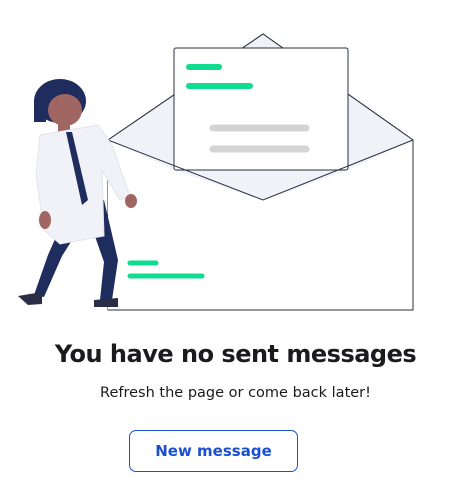 This screenshot has width=471, height=478. What do you see at coordinates (261, 109) in the screenshot?
I see `letter-paper` at bounding box center [261, 109].